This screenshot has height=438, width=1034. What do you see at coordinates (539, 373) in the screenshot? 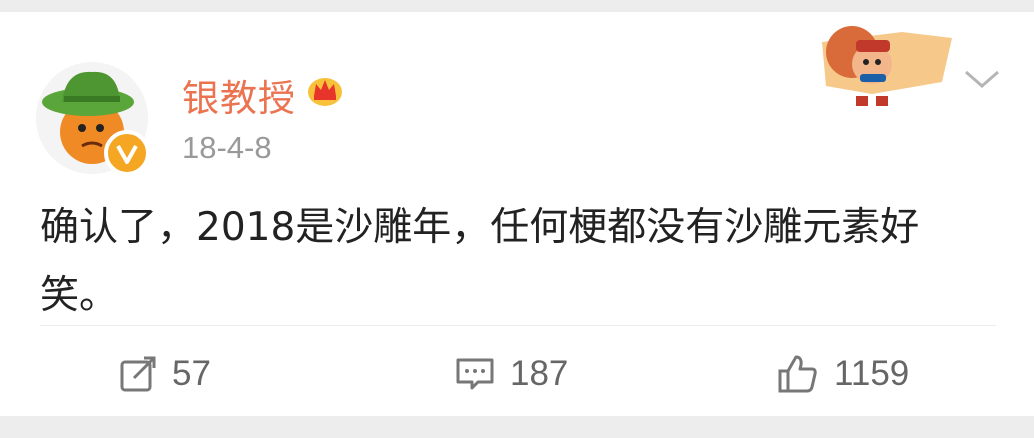
I see `comment-count: 187` at bounding box center [539, 373].